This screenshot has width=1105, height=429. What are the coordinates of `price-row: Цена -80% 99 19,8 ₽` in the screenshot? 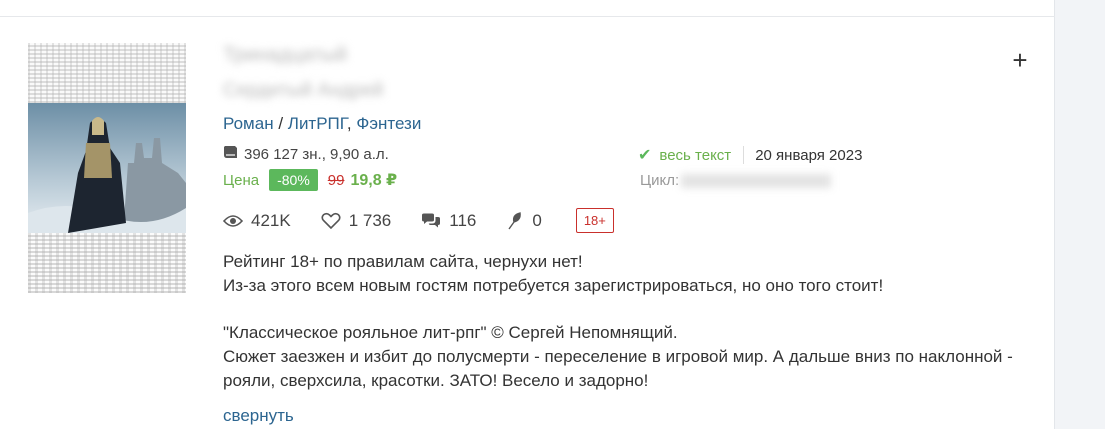 It's located at (310, 180).